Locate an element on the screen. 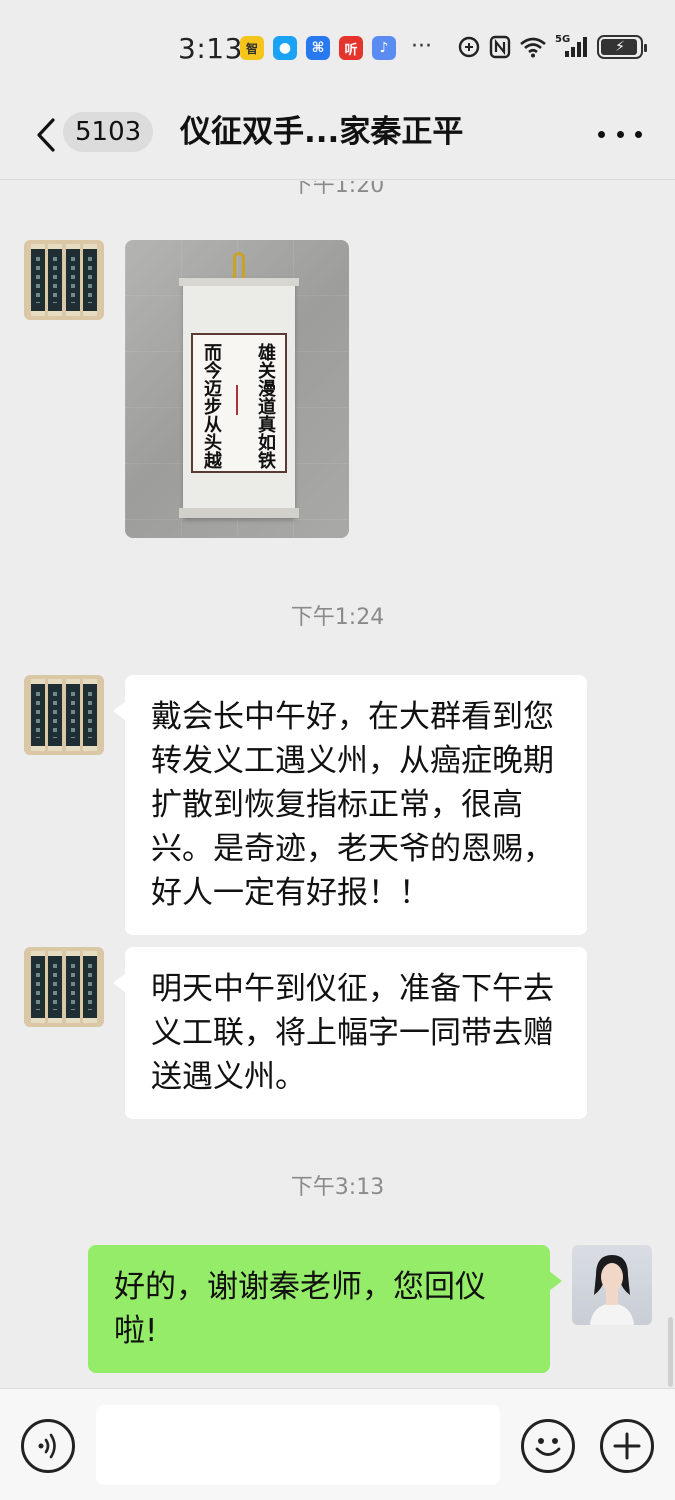  status-app-icons: 智 ● ⌘ 听 ♪ is located at coordinates (318, 48).